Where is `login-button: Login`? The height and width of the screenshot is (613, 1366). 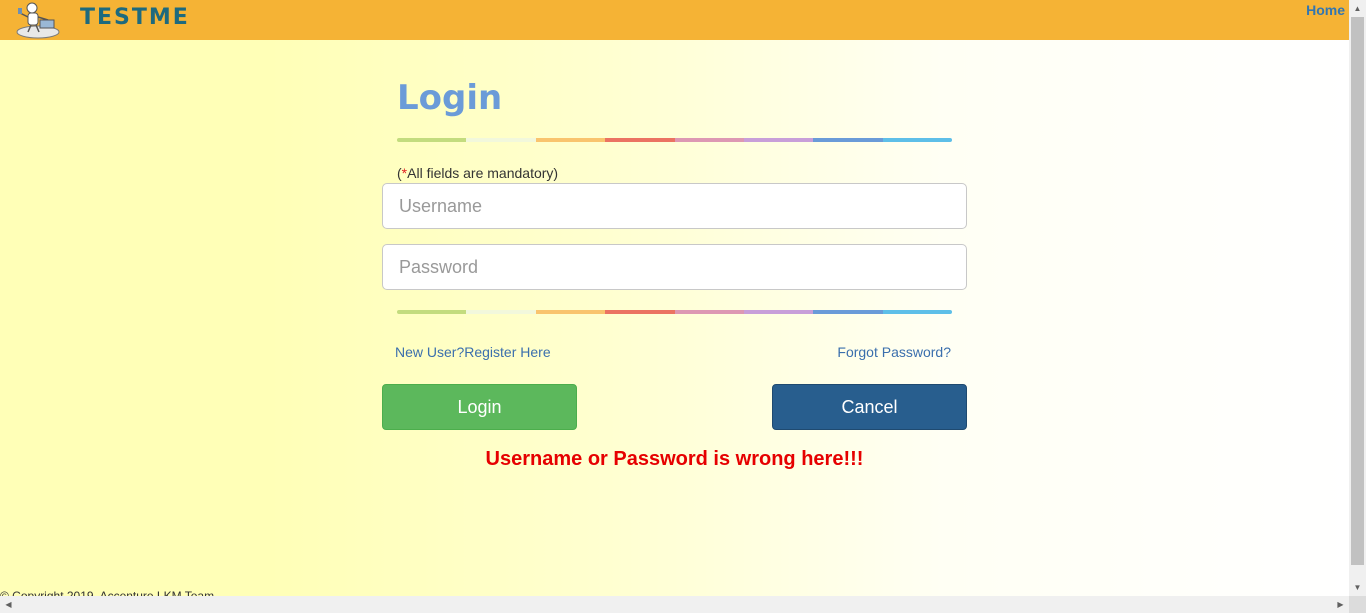
login-button: Login is located at coordinates (479, 407).